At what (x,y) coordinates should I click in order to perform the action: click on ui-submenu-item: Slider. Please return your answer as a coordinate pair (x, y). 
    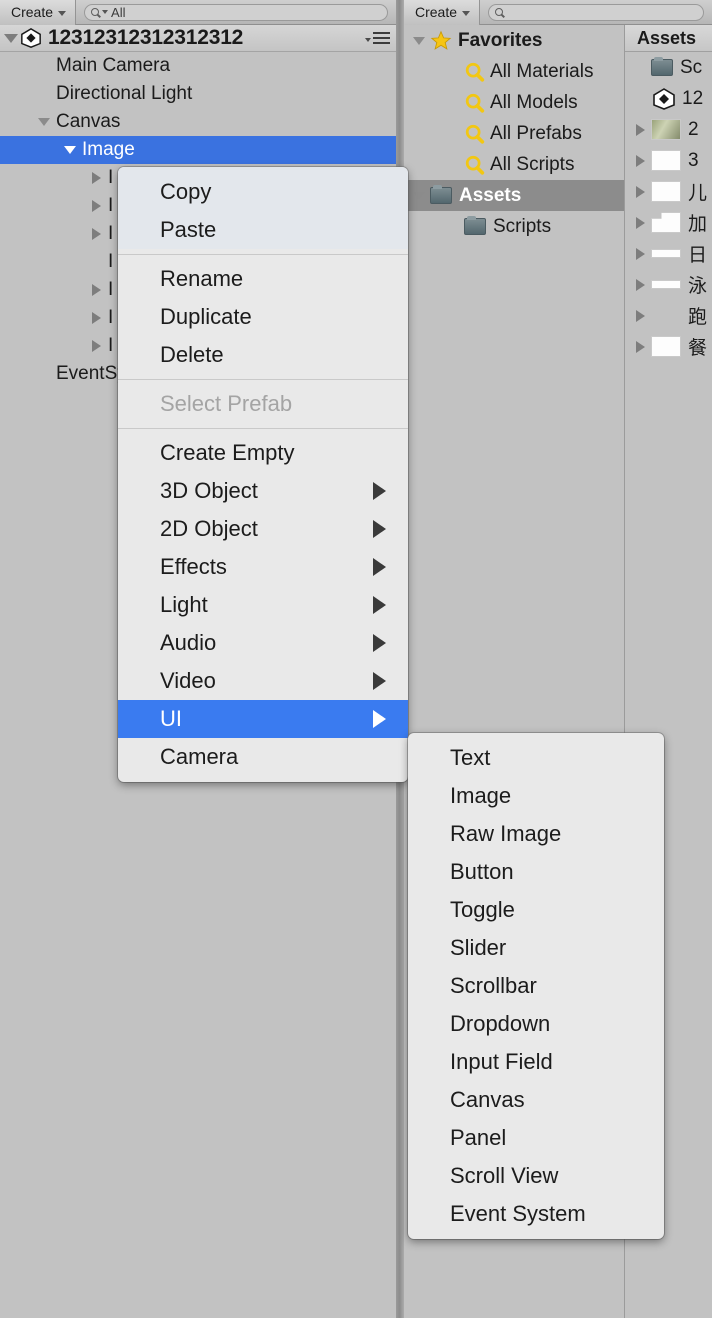
    Looking at the image, I should click on (536, 948).